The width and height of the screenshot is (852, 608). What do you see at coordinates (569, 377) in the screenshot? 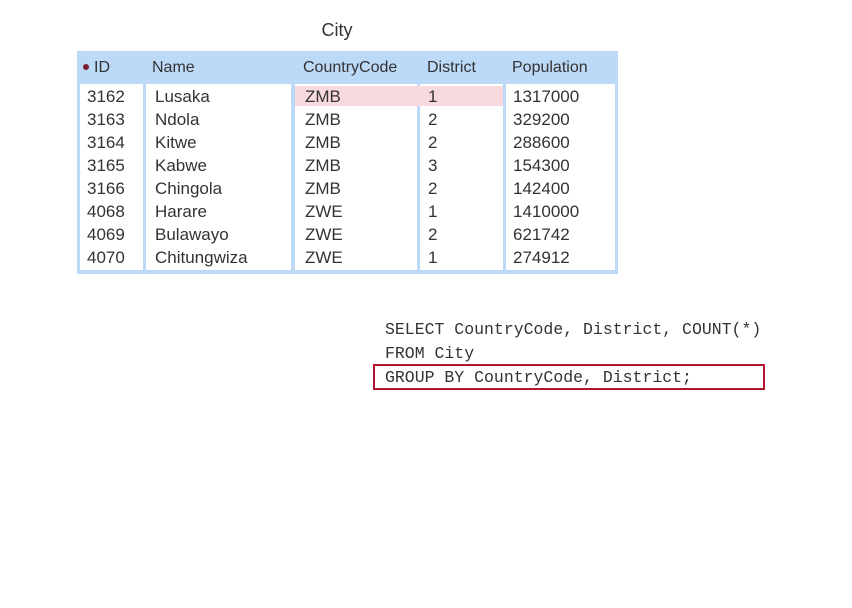
I see `highlight-box` at bounding box center [569, 377].